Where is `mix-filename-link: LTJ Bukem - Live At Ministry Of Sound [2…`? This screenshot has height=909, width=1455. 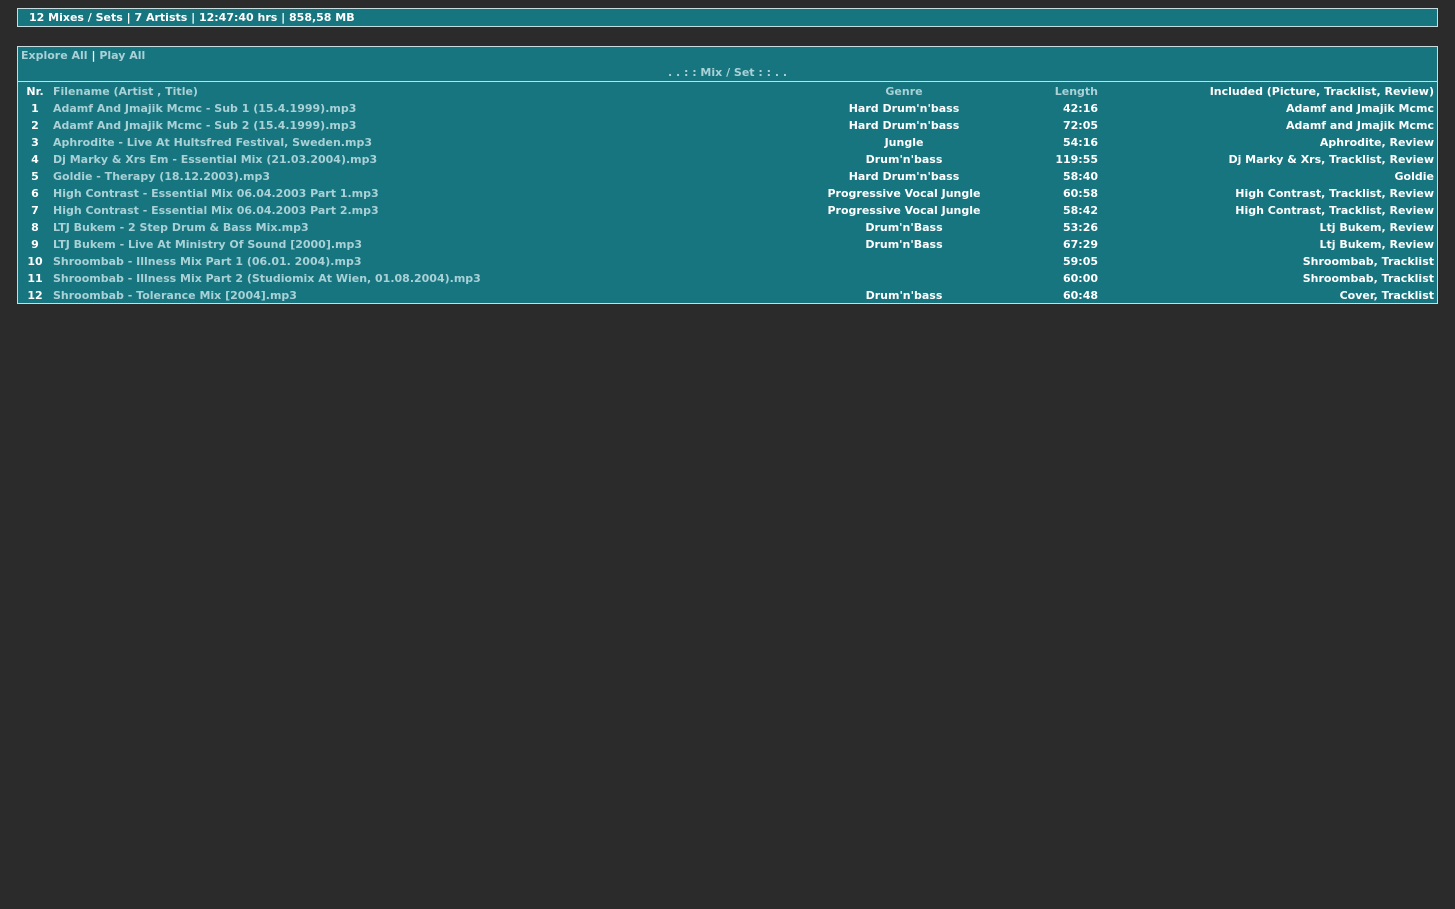 mix-filename-link: LTJ Bukem - Live At Ministry Of Sound [2… is located at coordinates (207, 244).